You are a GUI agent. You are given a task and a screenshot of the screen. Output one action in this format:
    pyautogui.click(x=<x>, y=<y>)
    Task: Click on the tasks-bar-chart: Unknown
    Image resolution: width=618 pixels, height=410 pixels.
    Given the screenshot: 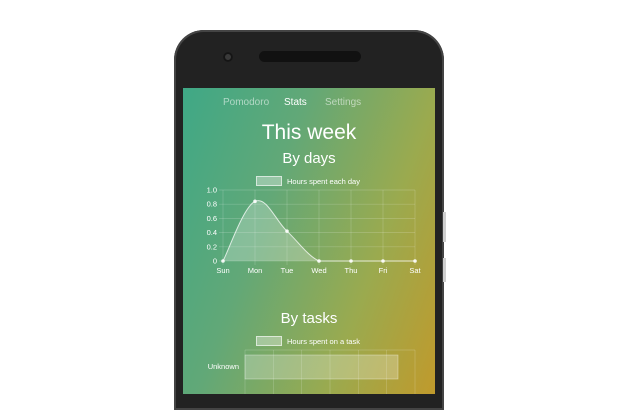 What is the action you would take?
    pyautogui.click(x=312, y=371)
    